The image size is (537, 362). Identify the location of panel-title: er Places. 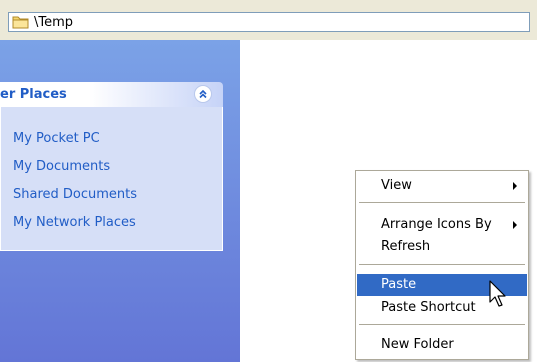
(33, 94).